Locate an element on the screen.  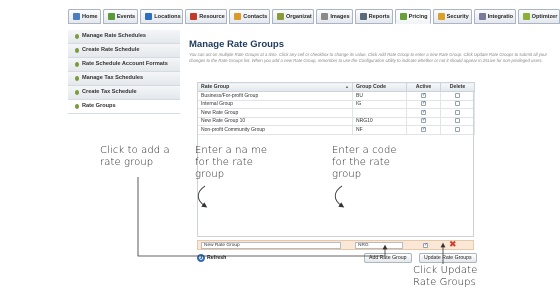
sidebar-item-label: Rate Groups is located at coordinates (99, 105).